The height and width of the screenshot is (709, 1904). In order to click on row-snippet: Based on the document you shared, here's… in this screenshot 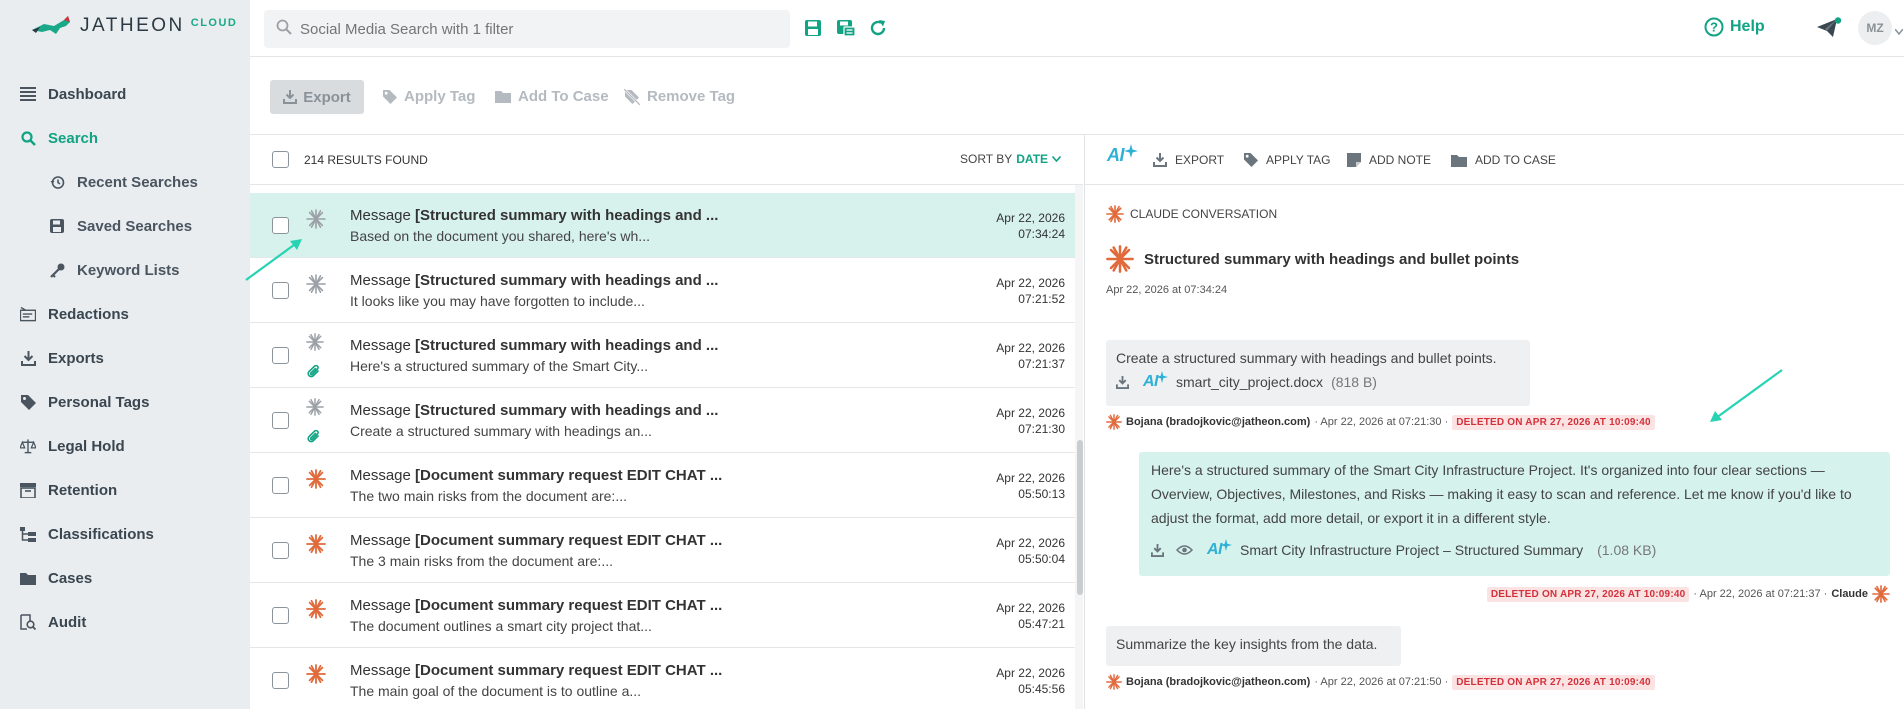, I will do `click(500, 236)`.